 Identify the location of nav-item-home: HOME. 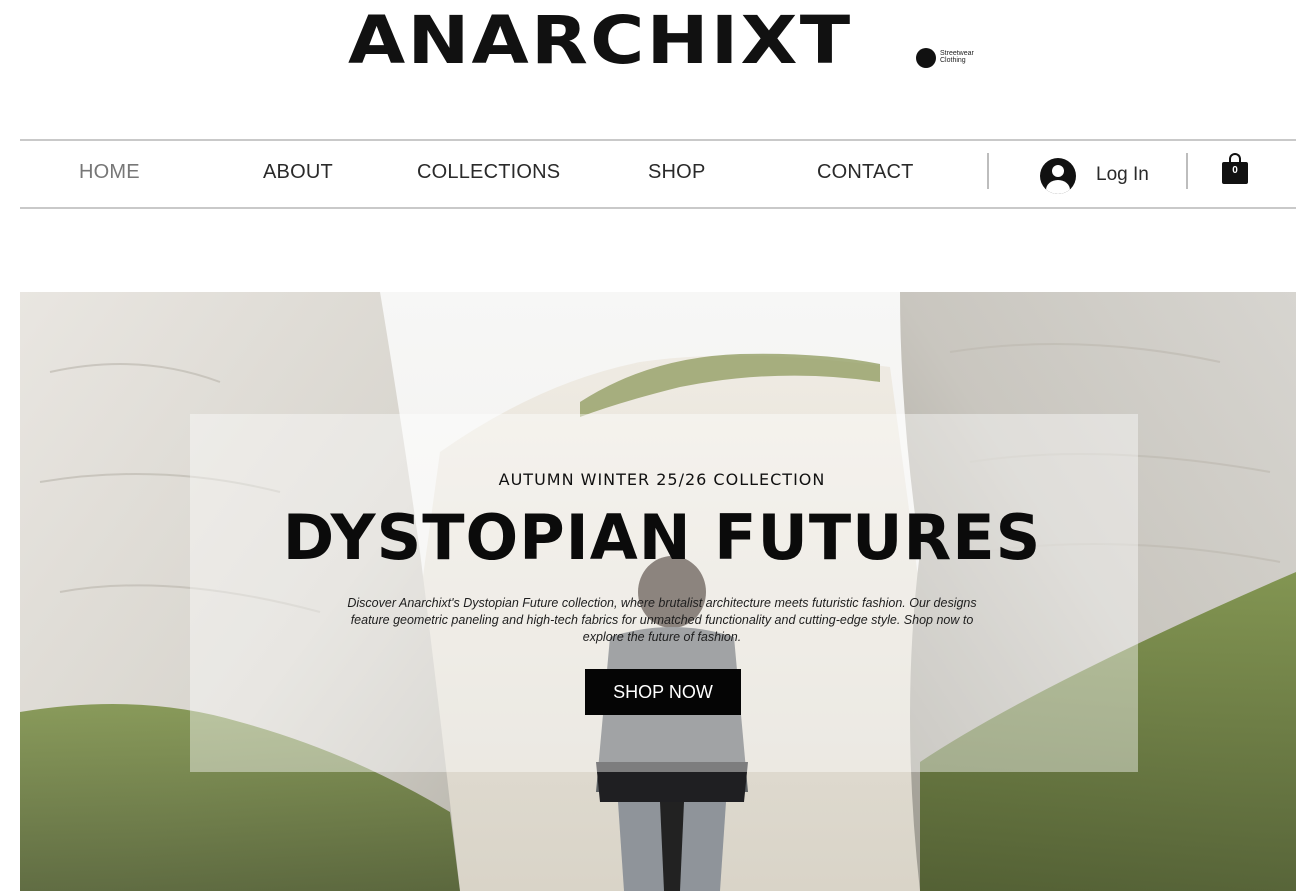
(109, 172).